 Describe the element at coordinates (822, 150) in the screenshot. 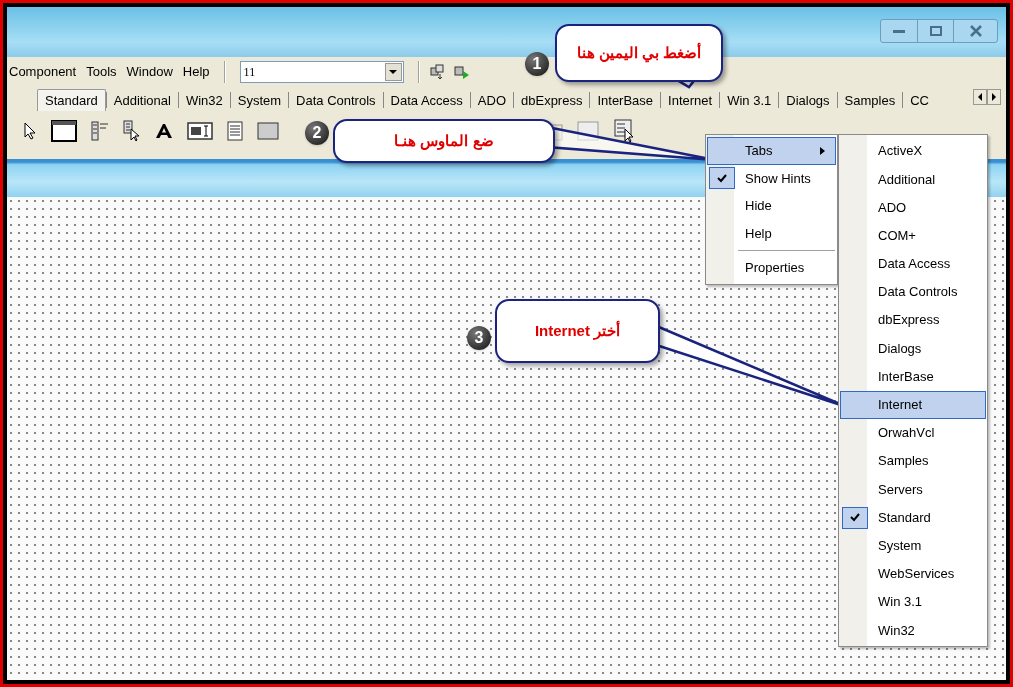

I see `submenu-arrow-icon` at that location.